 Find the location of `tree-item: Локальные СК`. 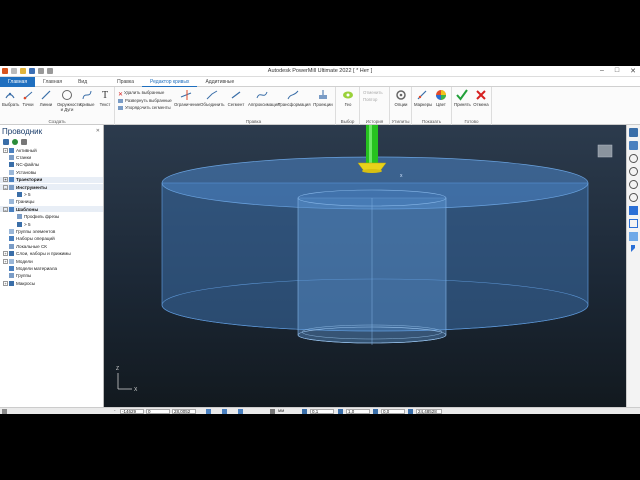

tree-item: Локальные СК is located at coordinates (23, 246).